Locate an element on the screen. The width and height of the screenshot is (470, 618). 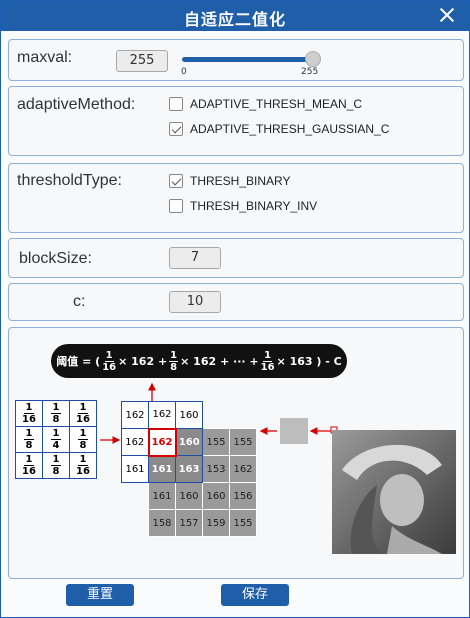
save-button: 保存 is located at coordinates (255, 595).